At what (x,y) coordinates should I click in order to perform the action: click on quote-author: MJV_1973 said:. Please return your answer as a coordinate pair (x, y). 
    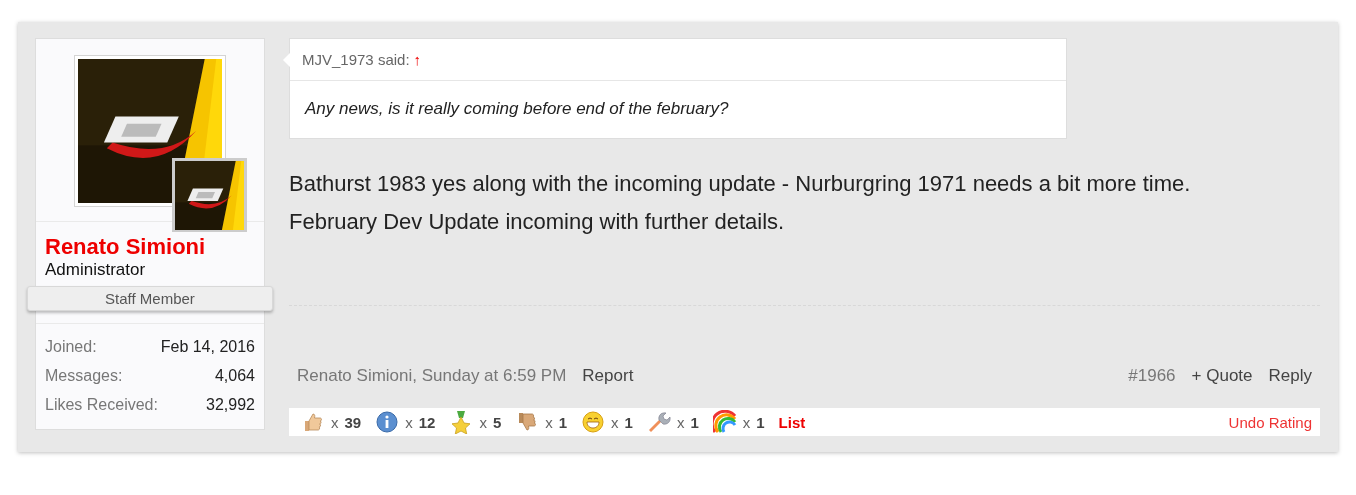
    Looking at the image, I should click on (356, 59).